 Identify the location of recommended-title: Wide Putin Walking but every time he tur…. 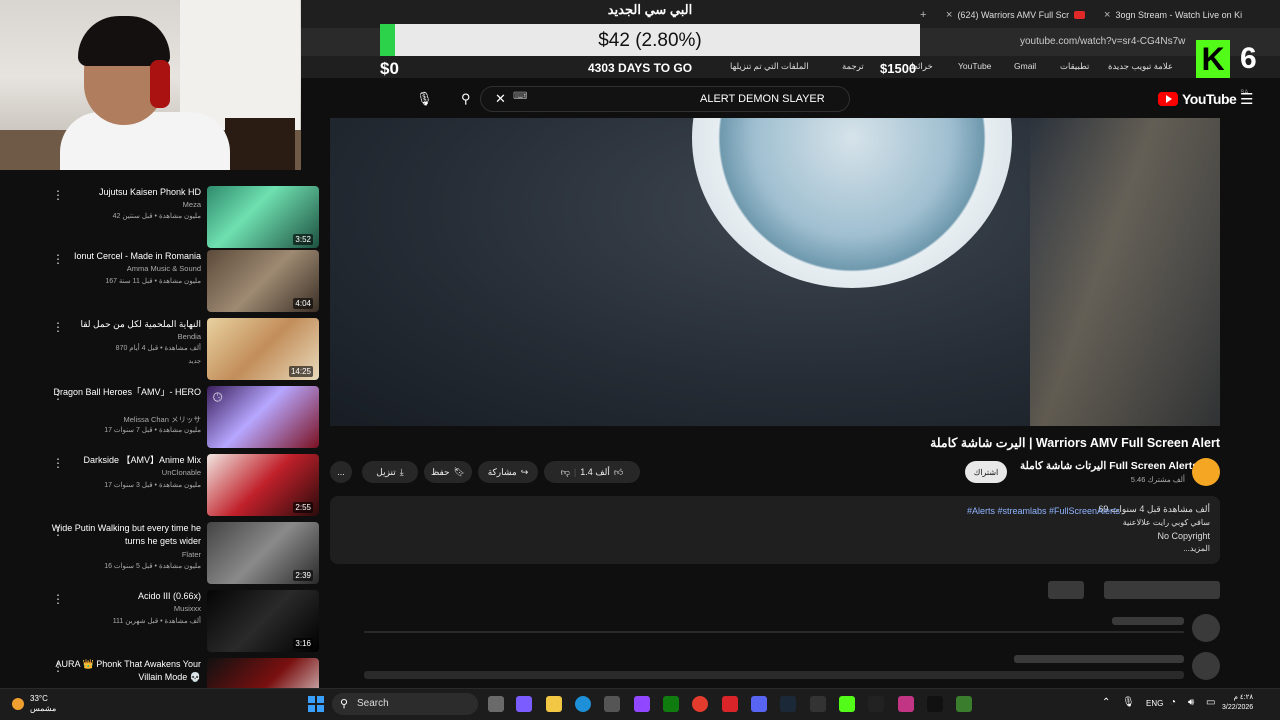
(121, 535).